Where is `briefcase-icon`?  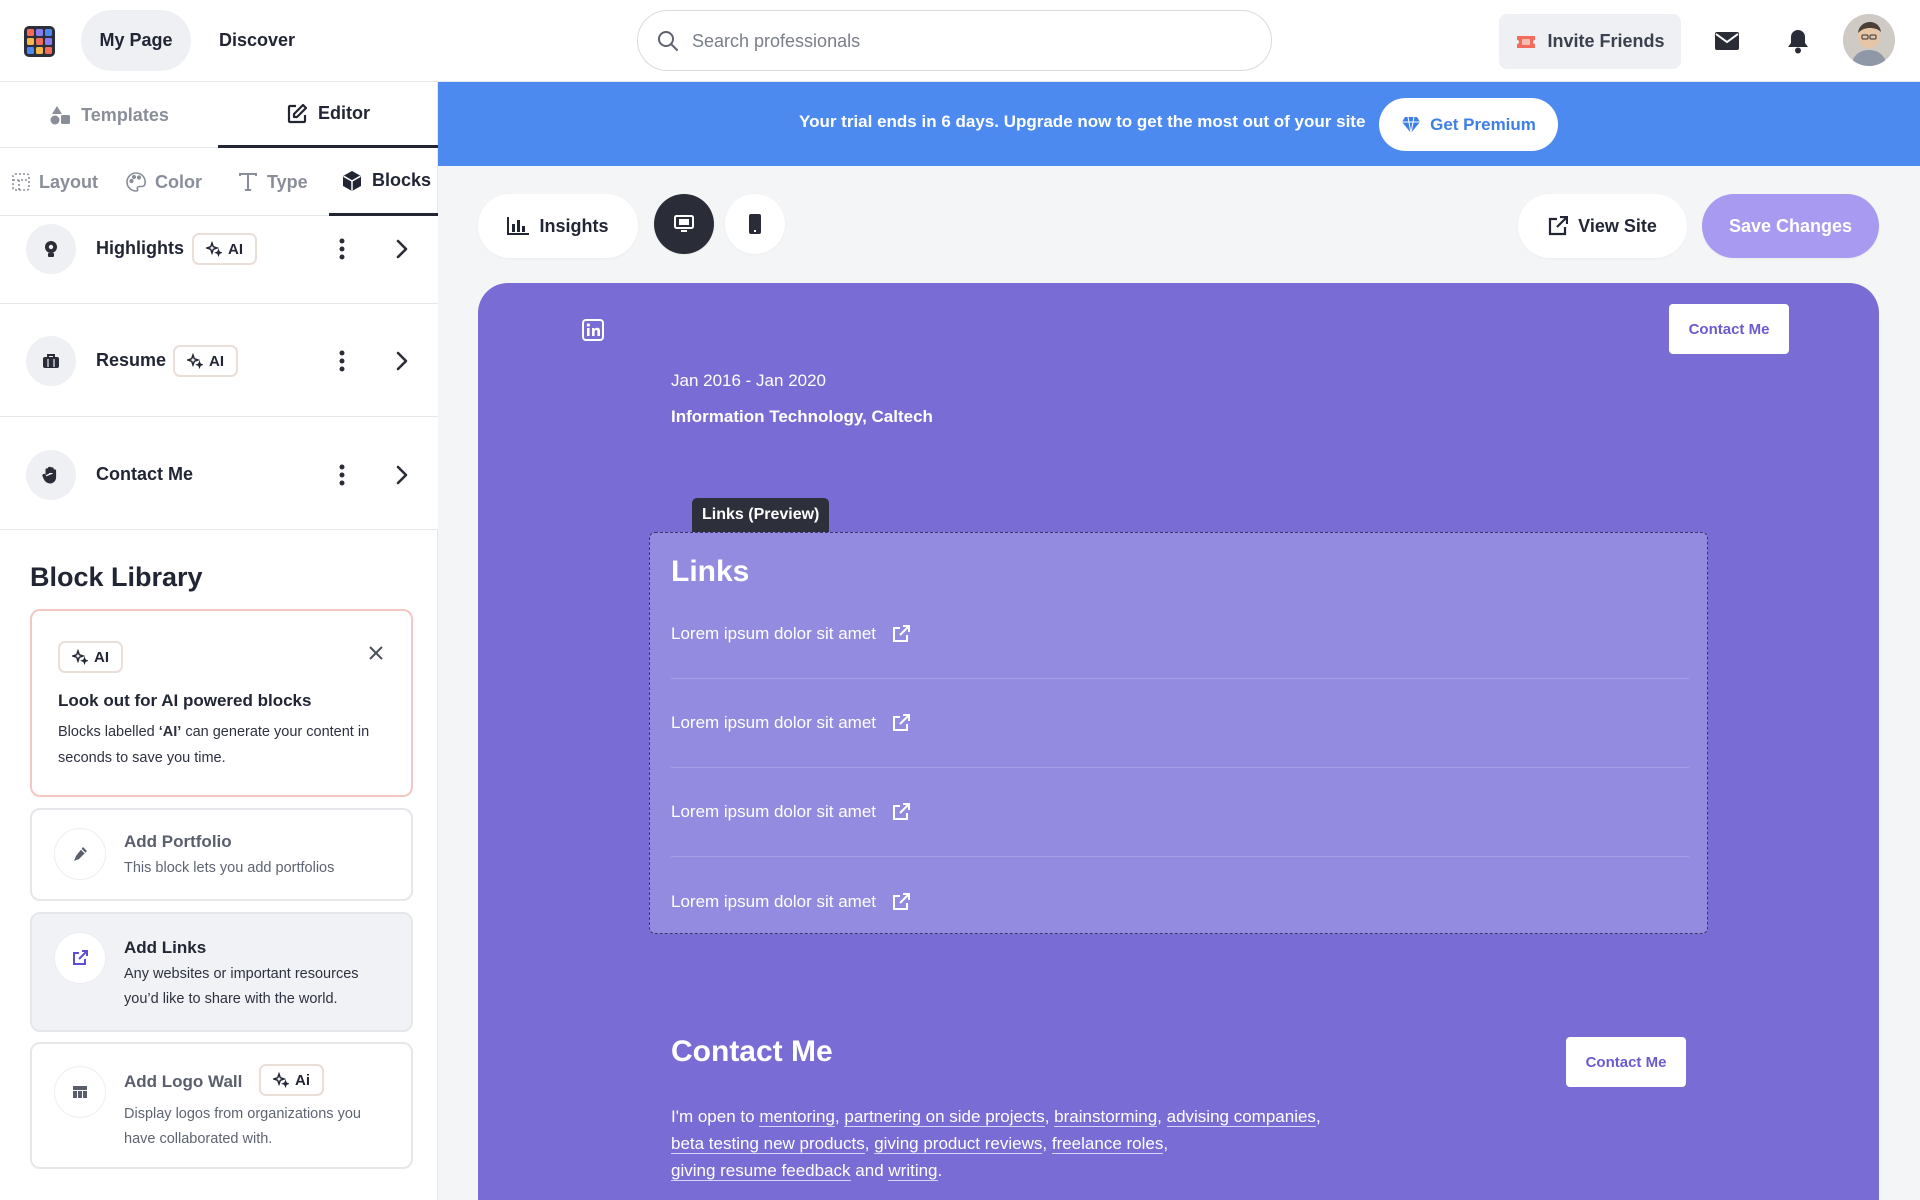
briefcase-icon is located at coordinates (51, 361).